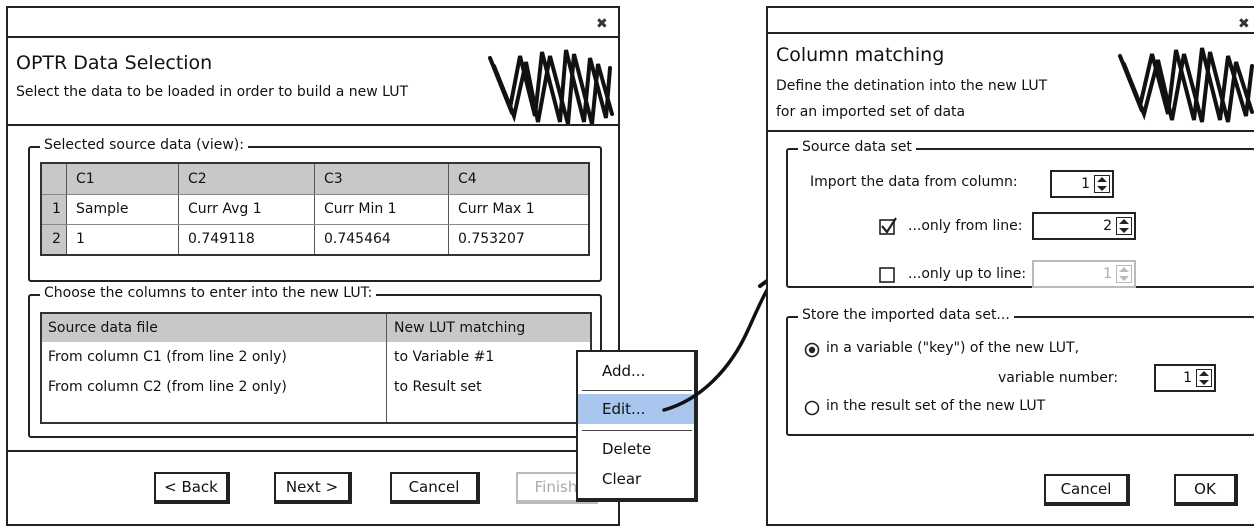 The width and height of the screenshot is (1254, 526). Describe the element at coordinates (167, 387) in the screenshot. I see `list-item: From column C2 (from line 2 only)` at that location.